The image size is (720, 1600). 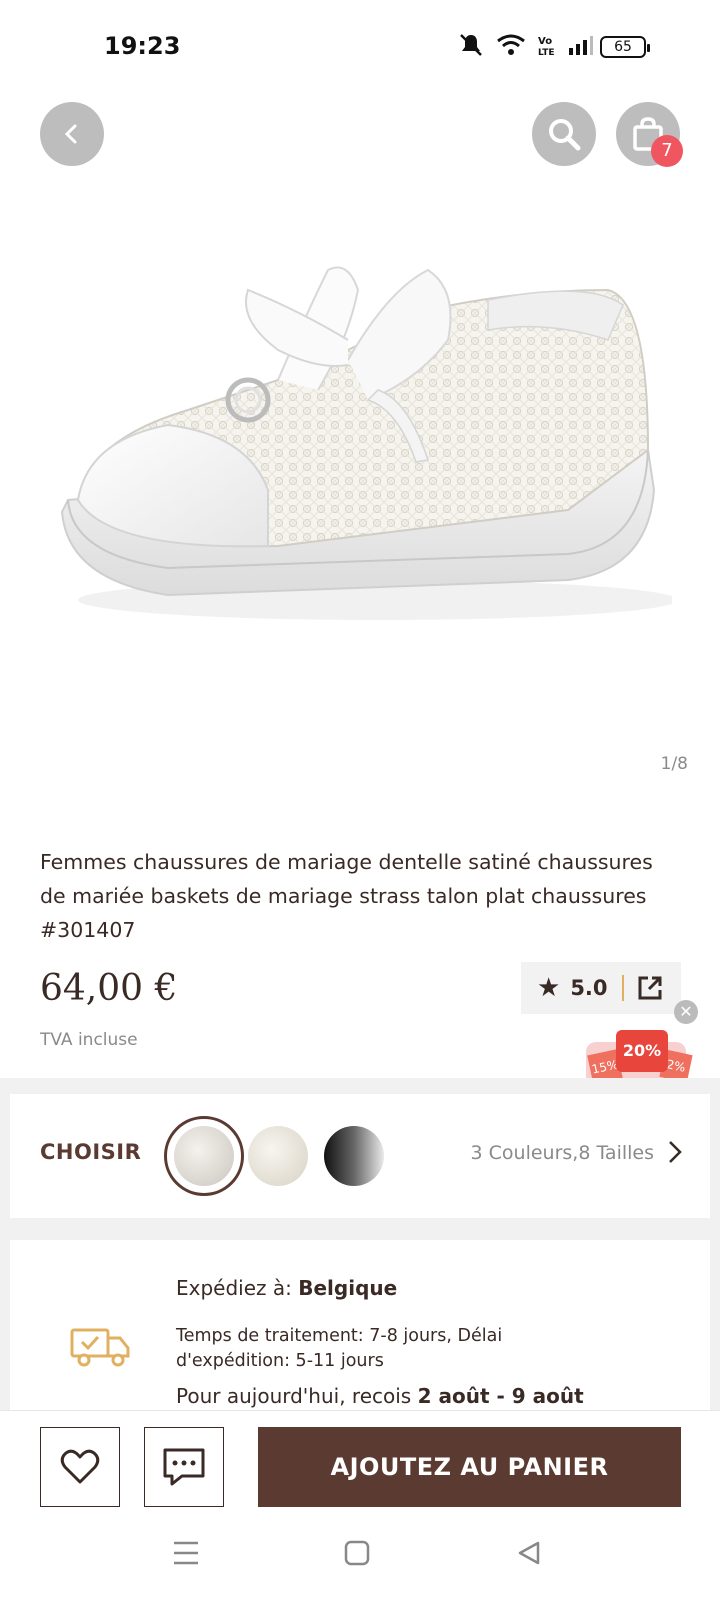 I want to click on chevron-right-icon, so click(x=675, y=1152).